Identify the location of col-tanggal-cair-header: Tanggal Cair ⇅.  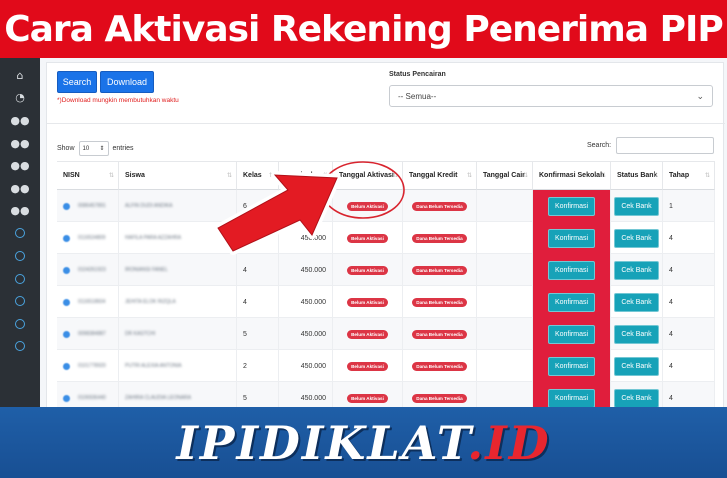
(505, 175).